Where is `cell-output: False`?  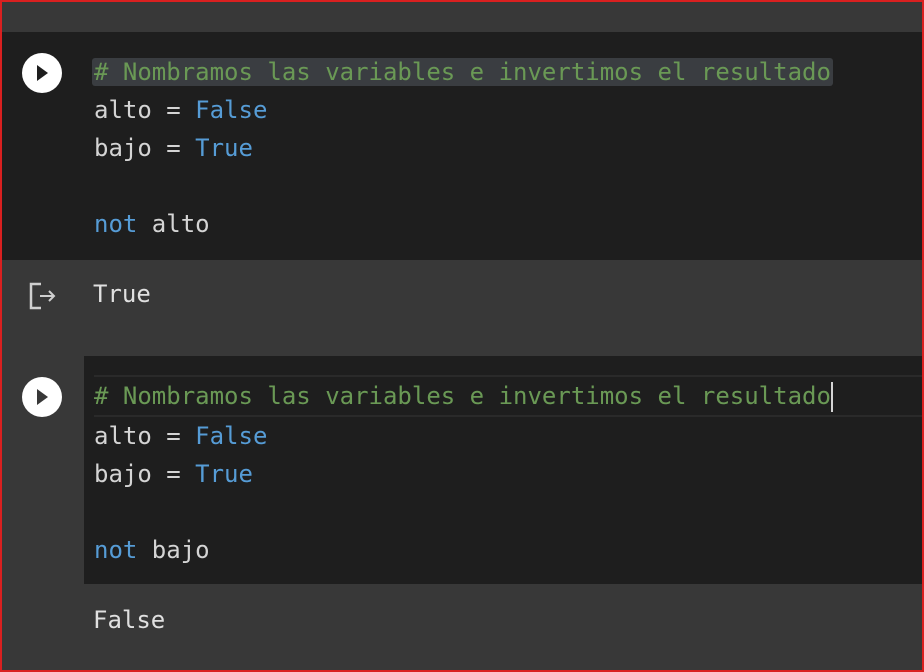 cell-output: False is located at coordinates (462, 627).